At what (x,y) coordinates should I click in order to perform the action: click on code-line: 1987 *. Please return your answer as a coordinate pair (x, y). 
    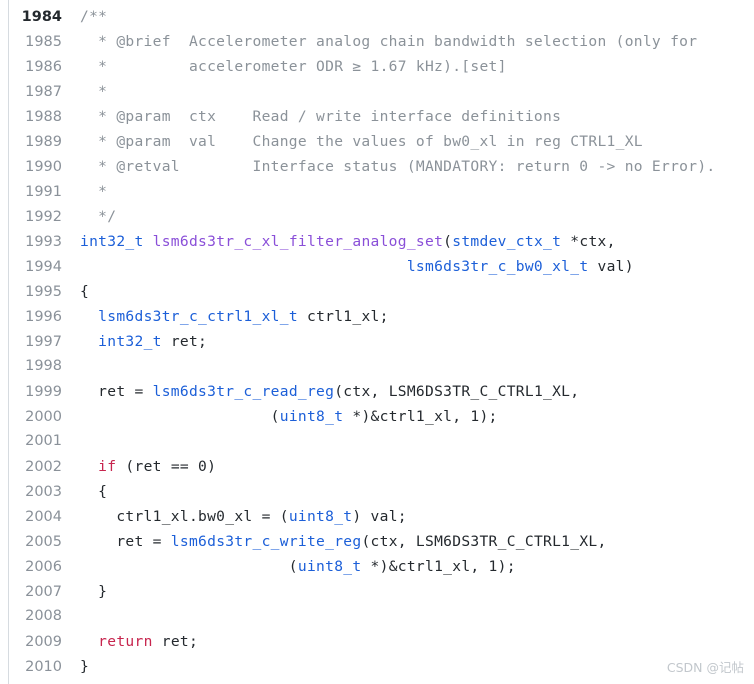
    Looking at the image, I should click on (377, 91).